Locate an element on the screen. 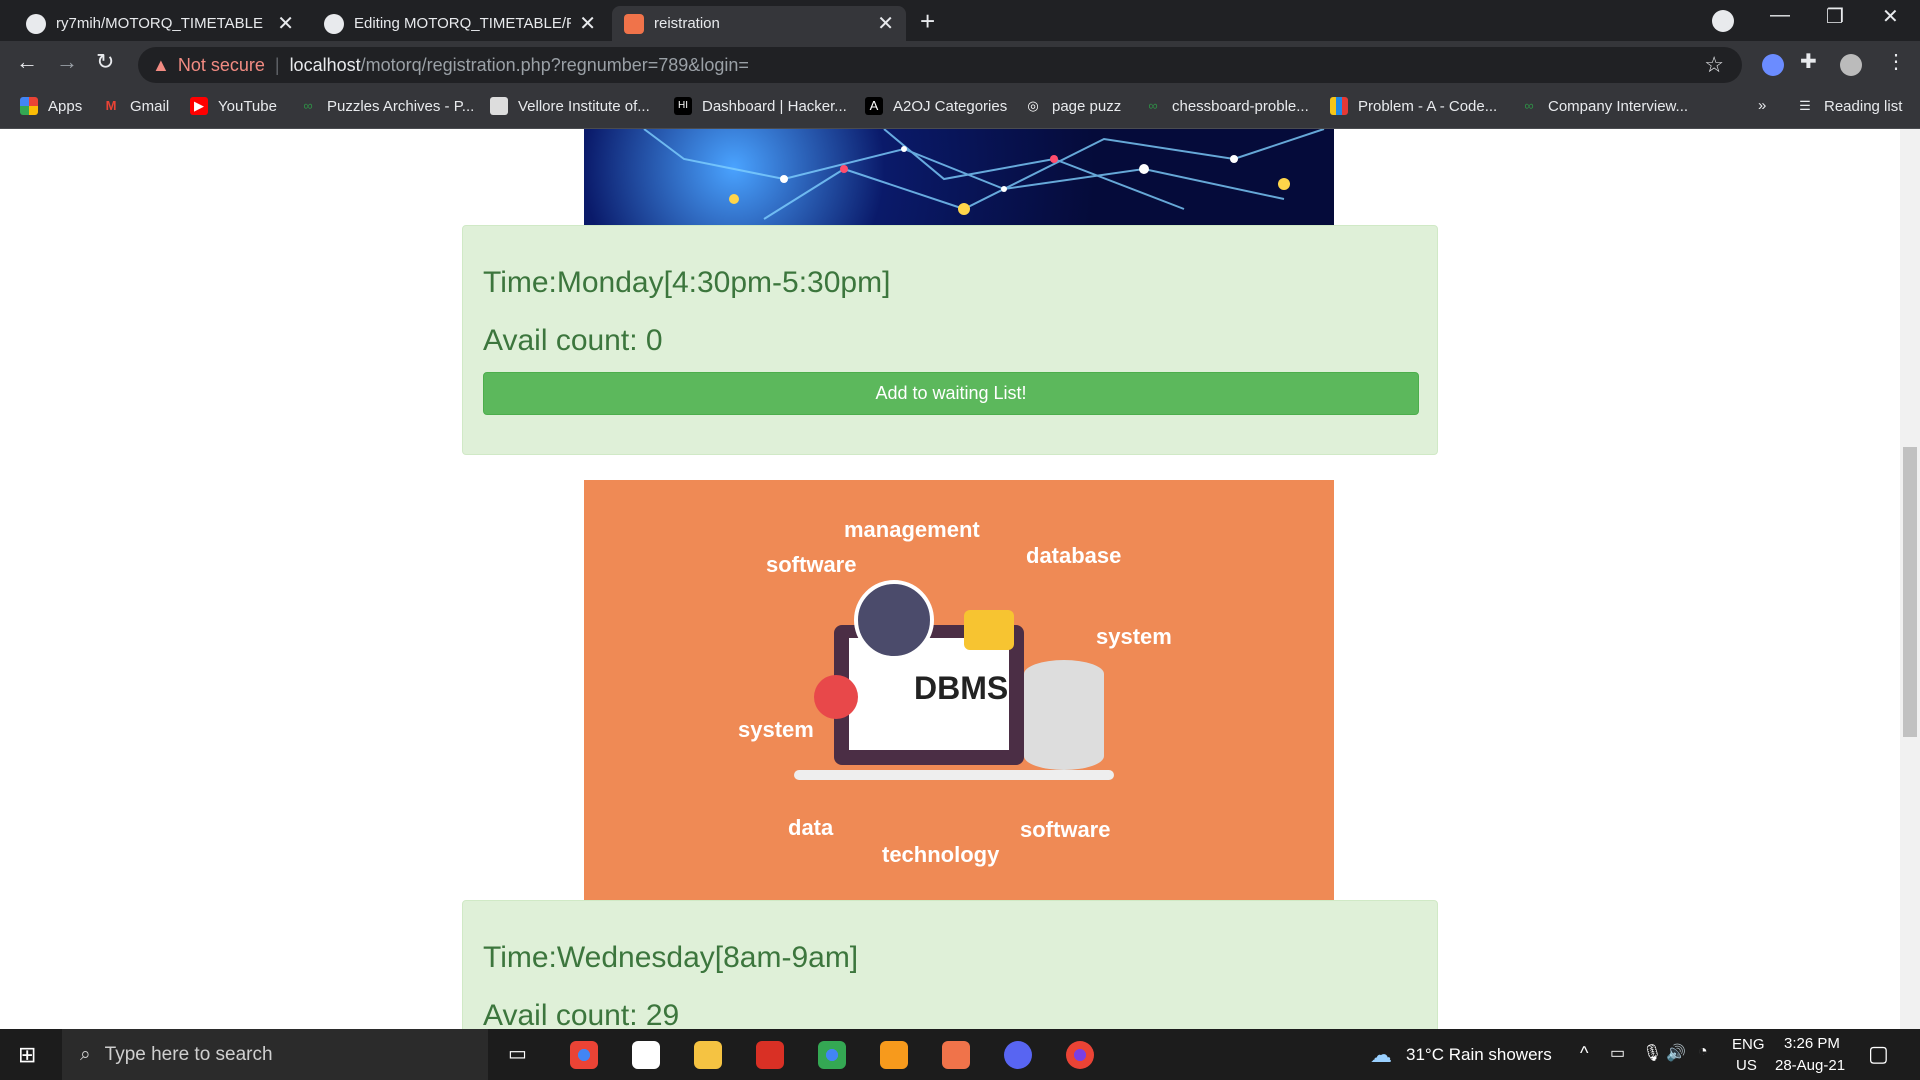 The image size is (1920, 1080). weather-text: 31°C Rain showers is located at coordinates (1479, 1055).